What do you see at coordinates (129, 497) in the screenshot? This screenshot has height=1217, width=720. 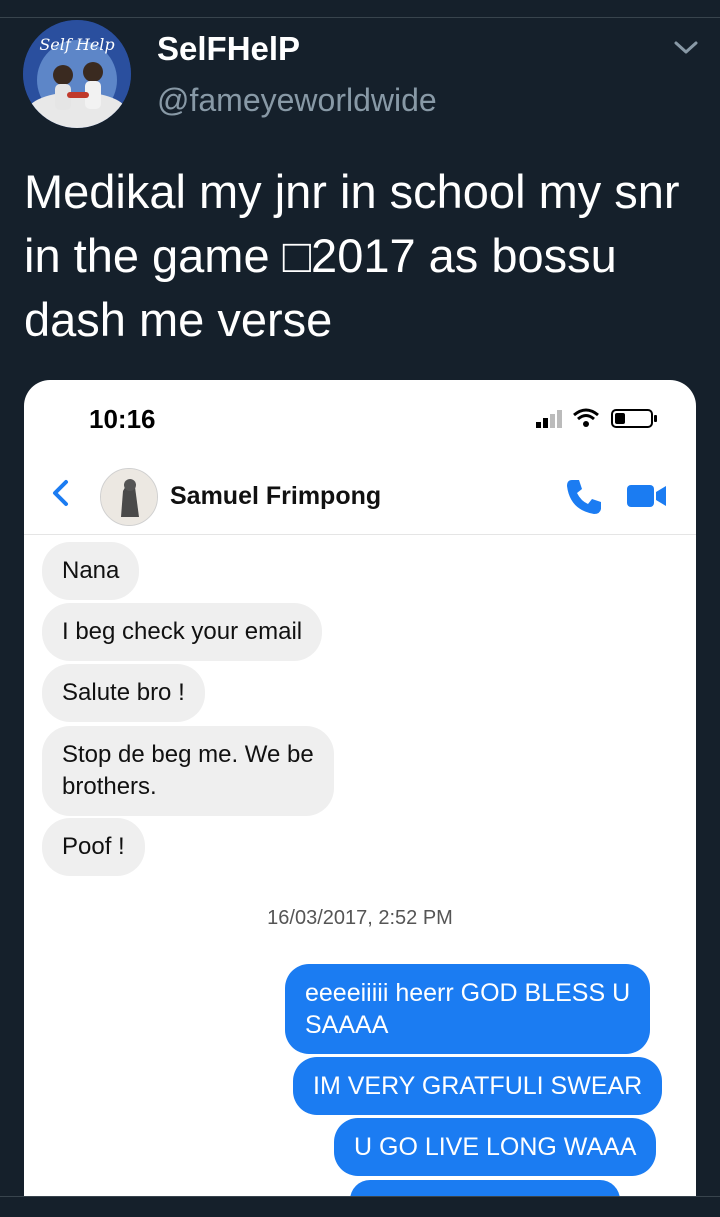 I see `contact-avatar` at bounding box center [129, 497].